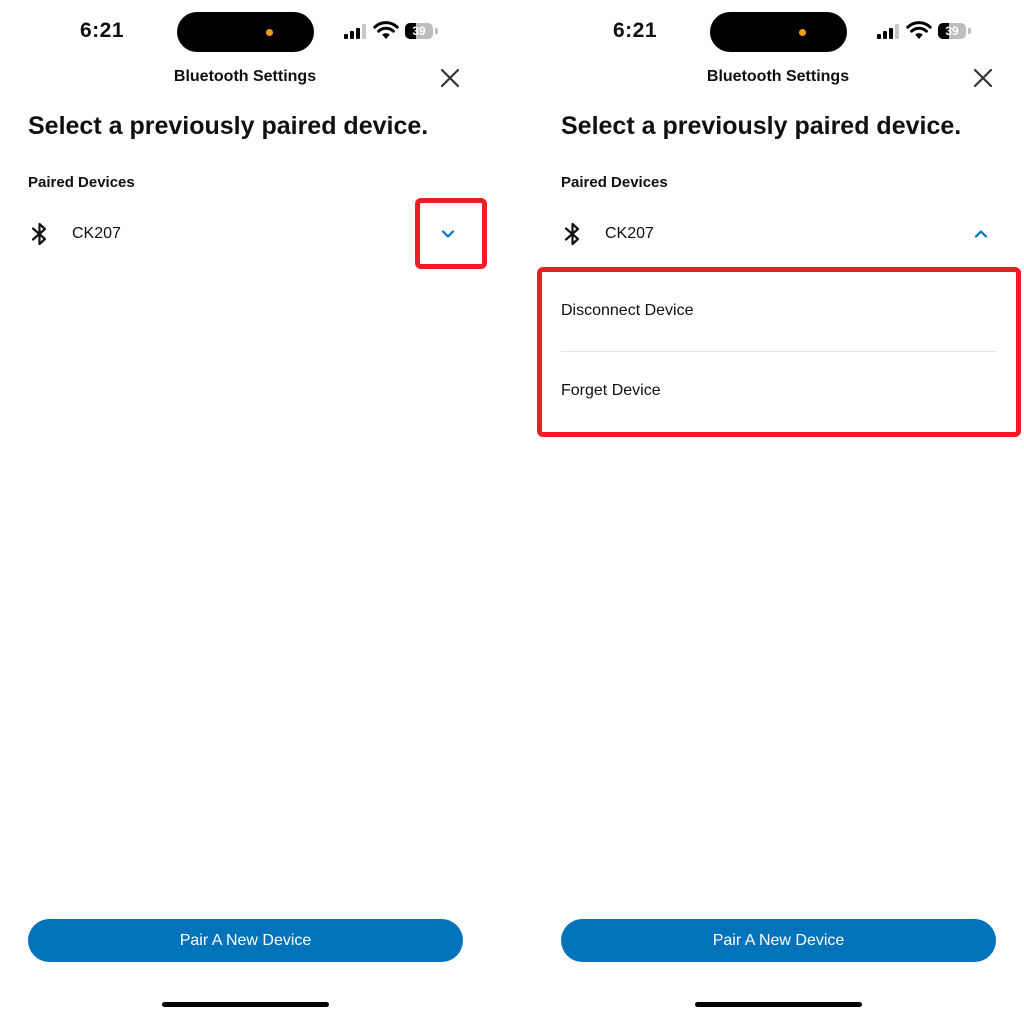 This screenshot has height=1017, width=1024. What do you see at coordinates (451, 233) in the screenshot?
I see `annotation-highlight-chevron` at bounding box center [451, 233].